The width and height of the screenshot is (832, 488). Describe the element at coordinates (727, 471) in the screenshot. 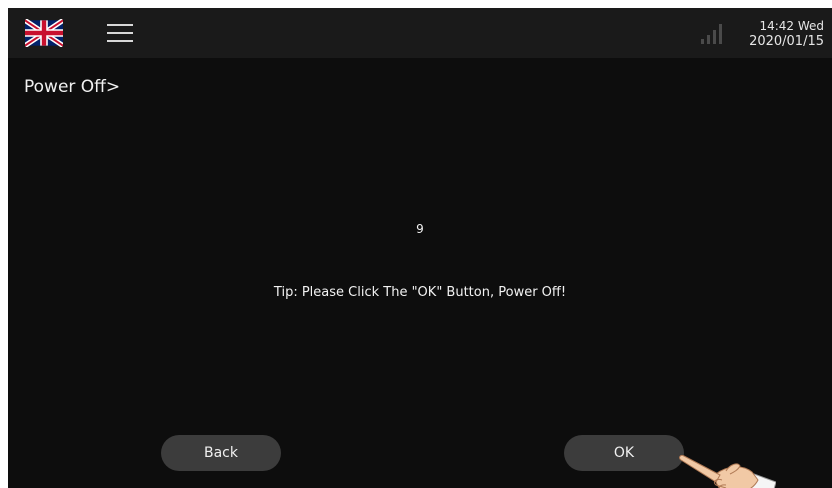

I see `pointing-hand-icon` at that location.